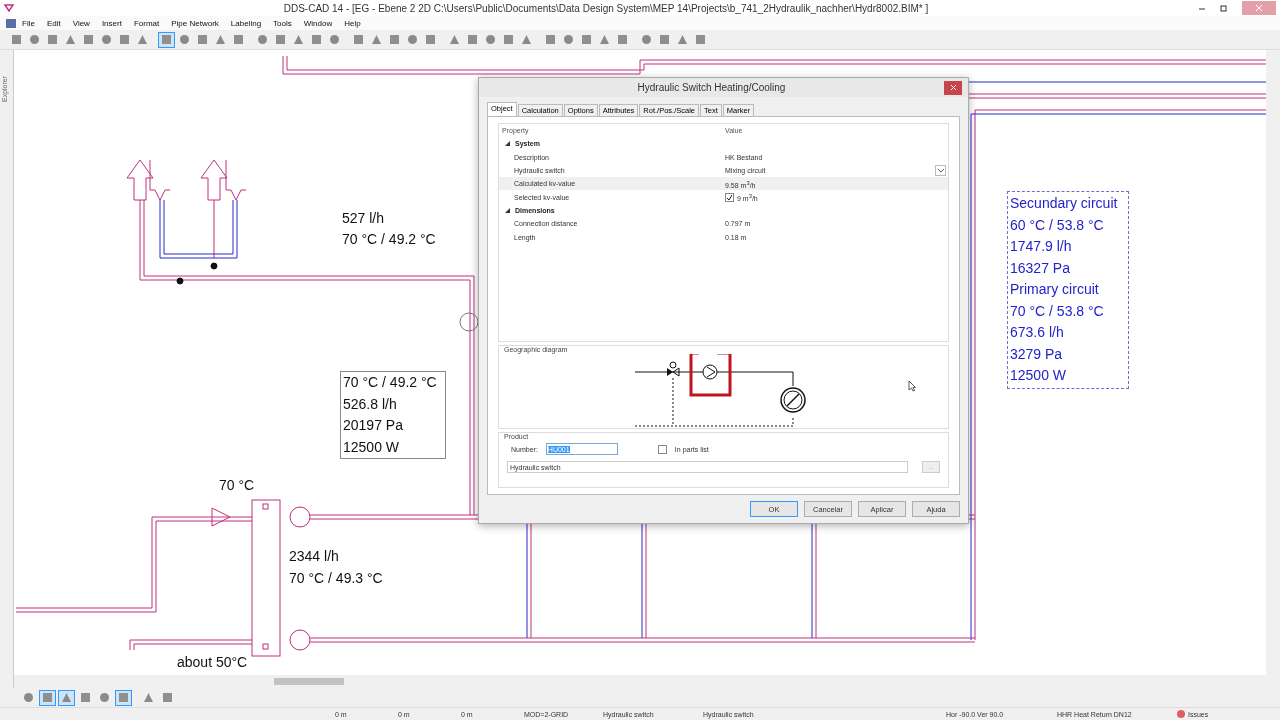  Describe the element at coordinates (53, 23) in the screenshot. I see `menu-item: Edit` at that location.